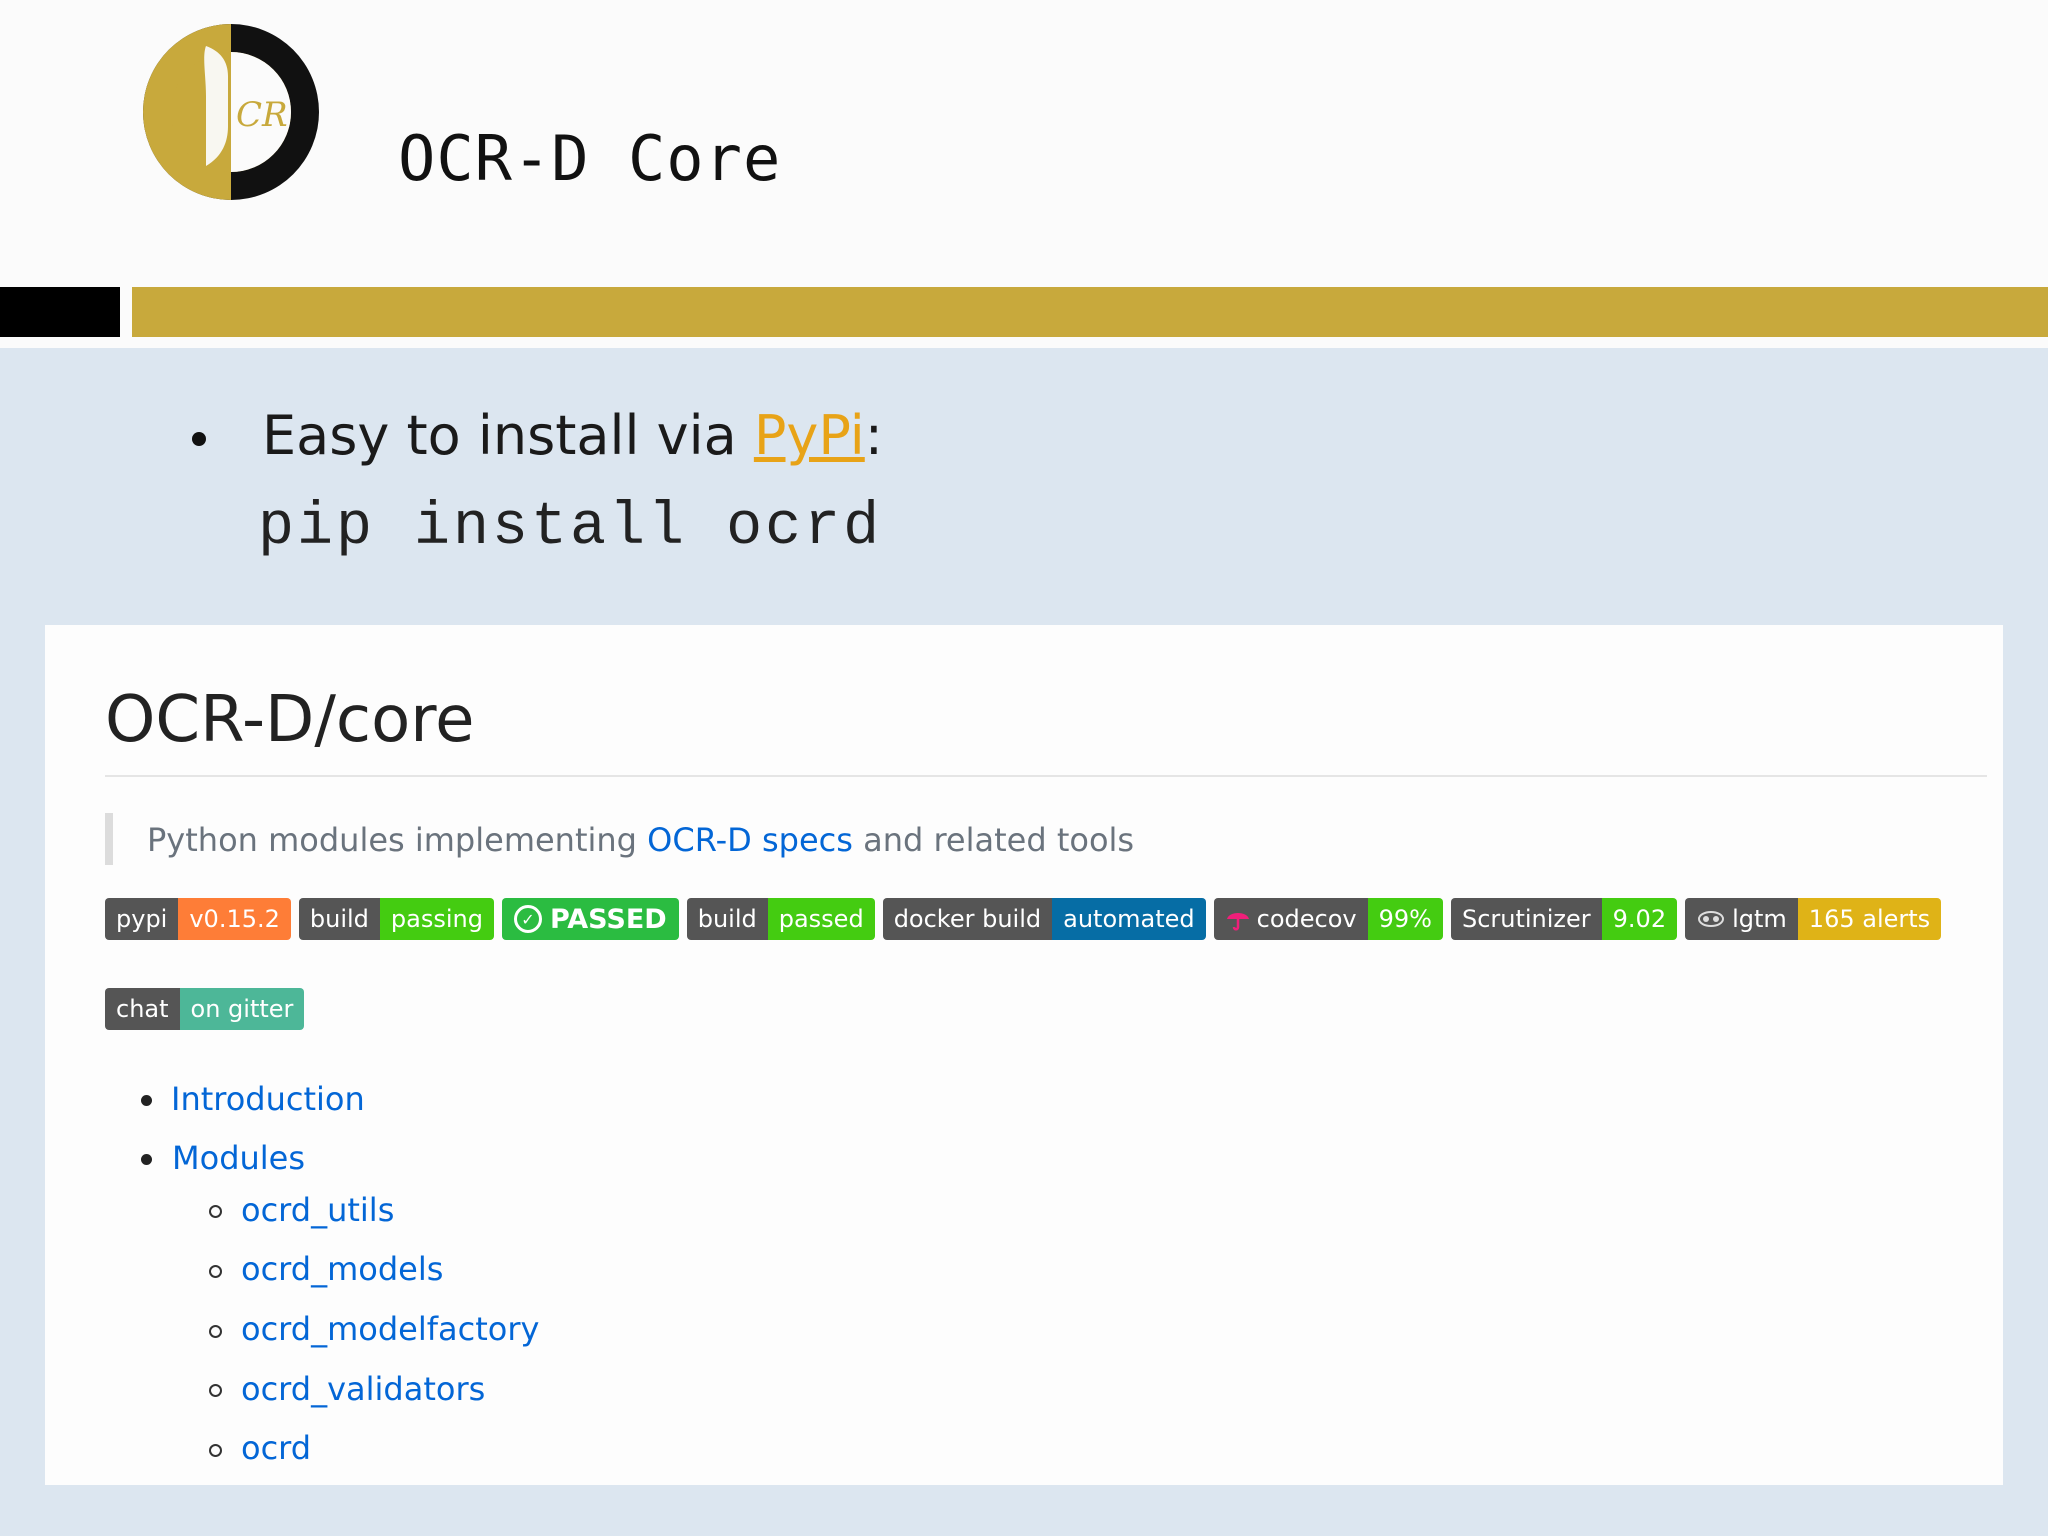 This screenshot has width=2048, height=1536. Describe the element at coordinates (570, 528) in the screenshot. I see `install-command: pip install ocrd` at that location.